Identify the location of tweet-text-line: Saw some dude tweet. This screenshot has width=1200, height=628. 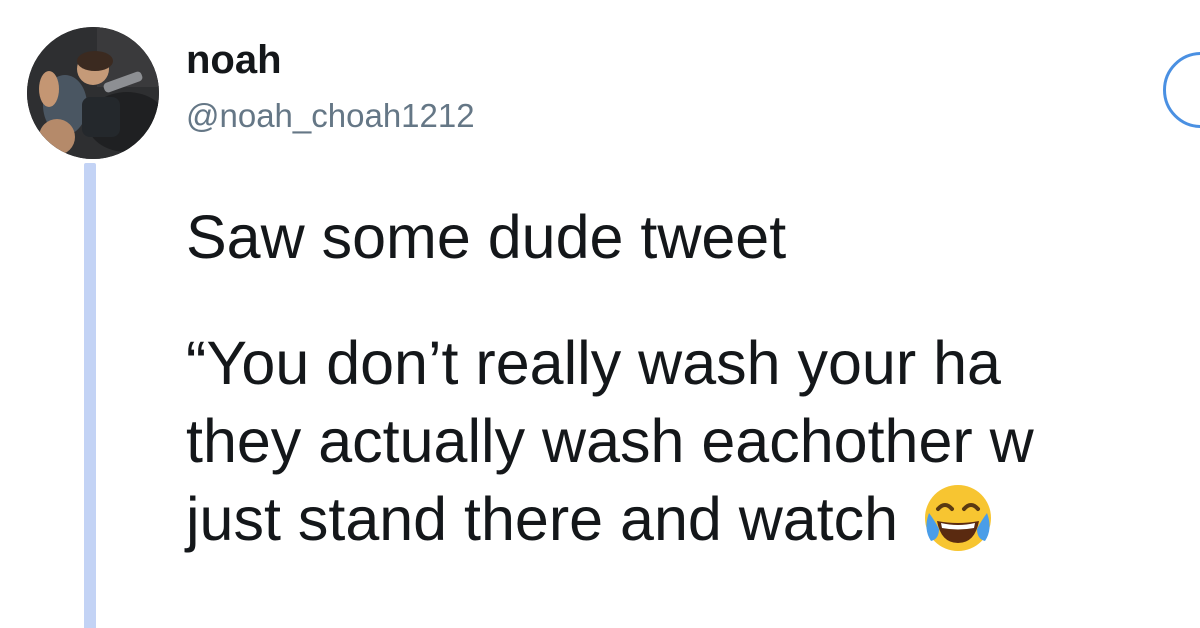
(486, 237).